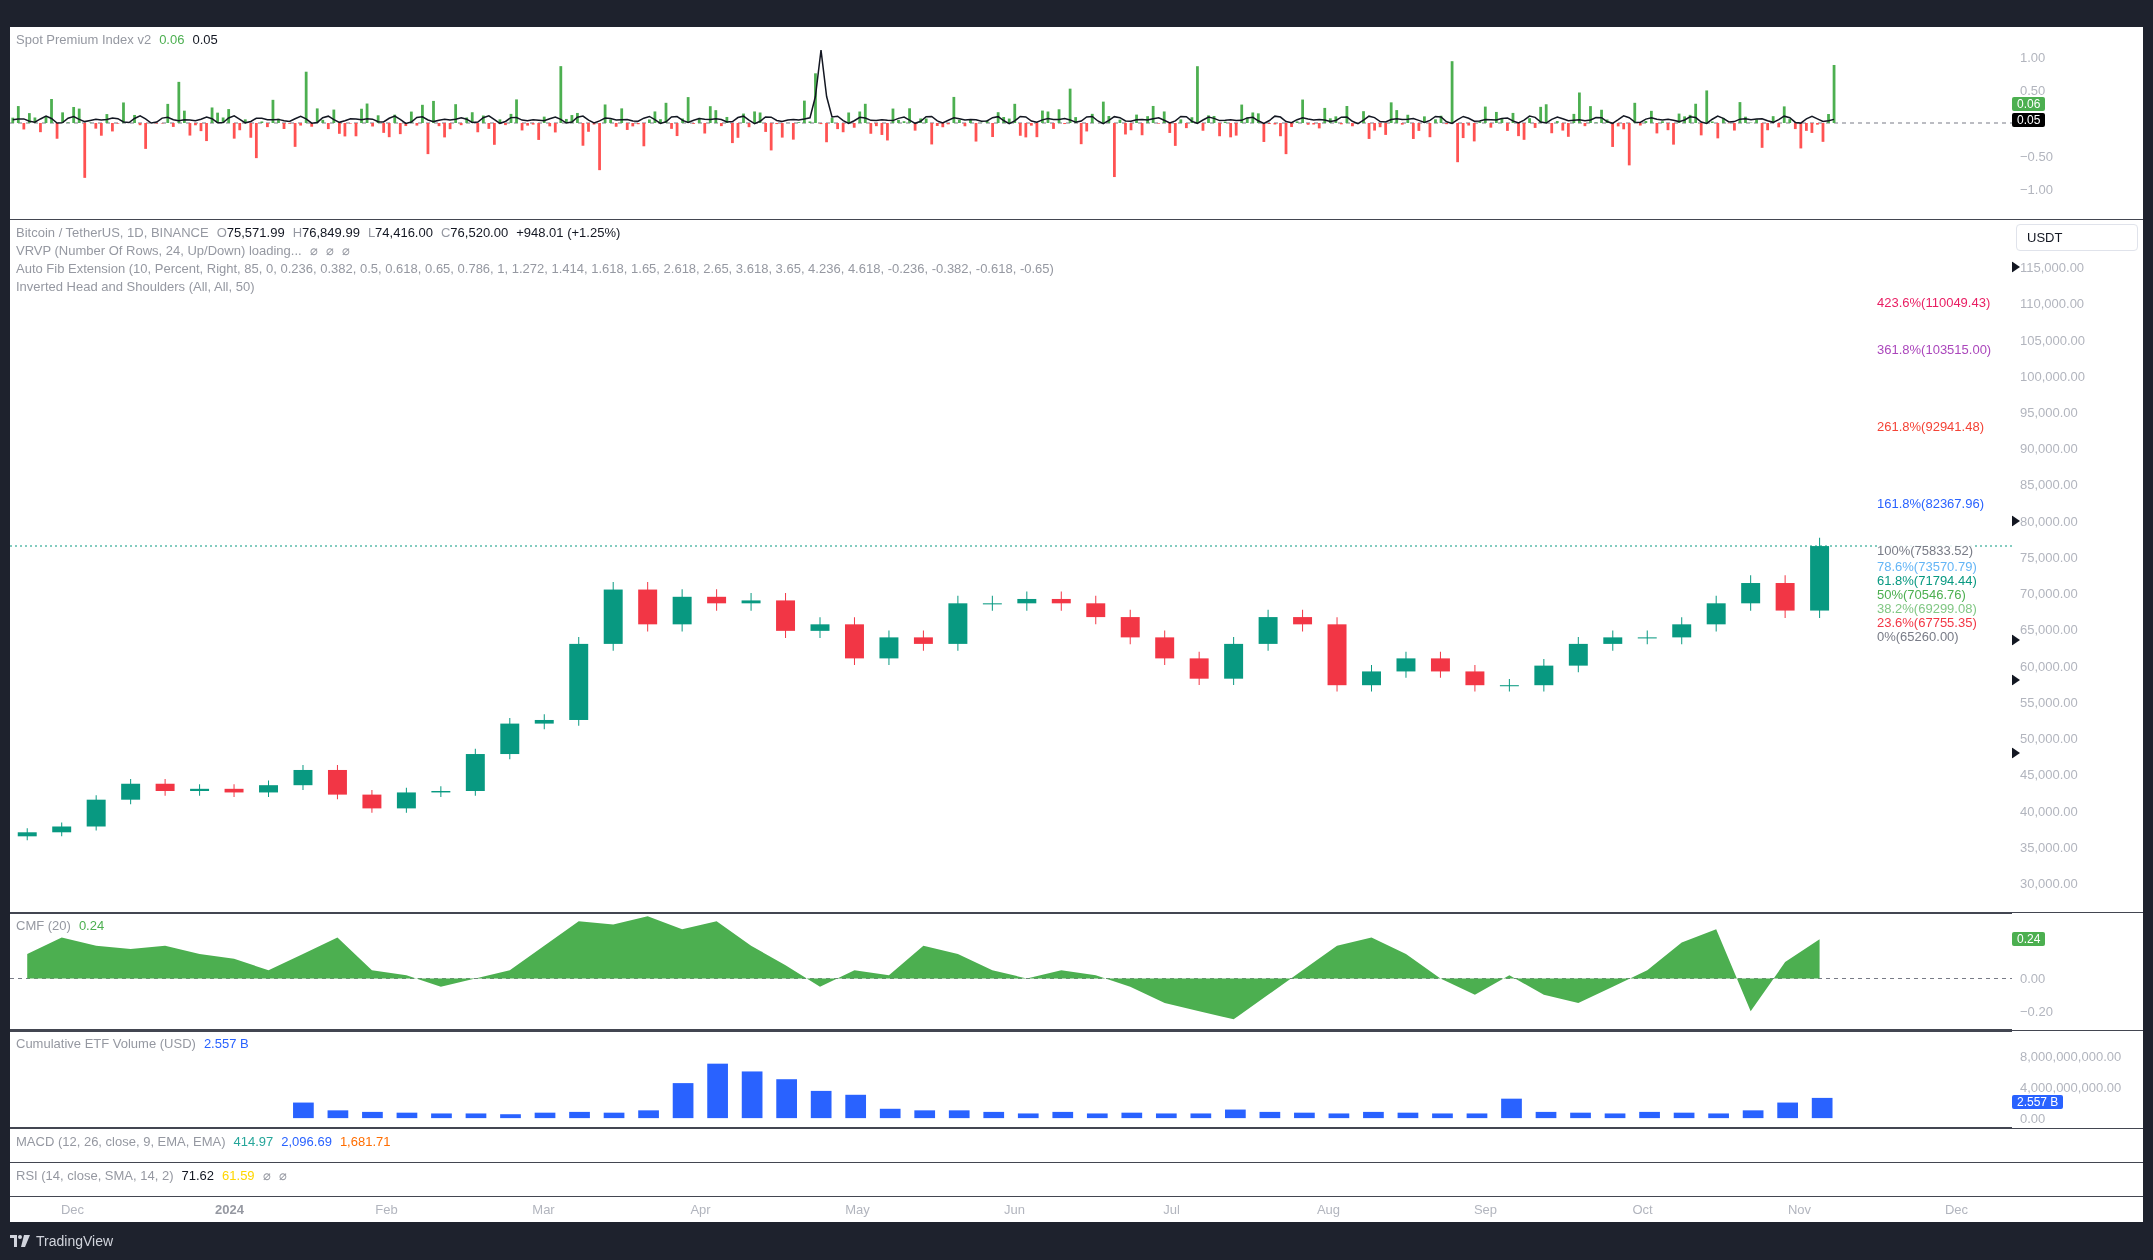  Describe the element at coordinates (2049, 883) in the screenshot. I see `axis-tick-label: 30,000.00` at that location.